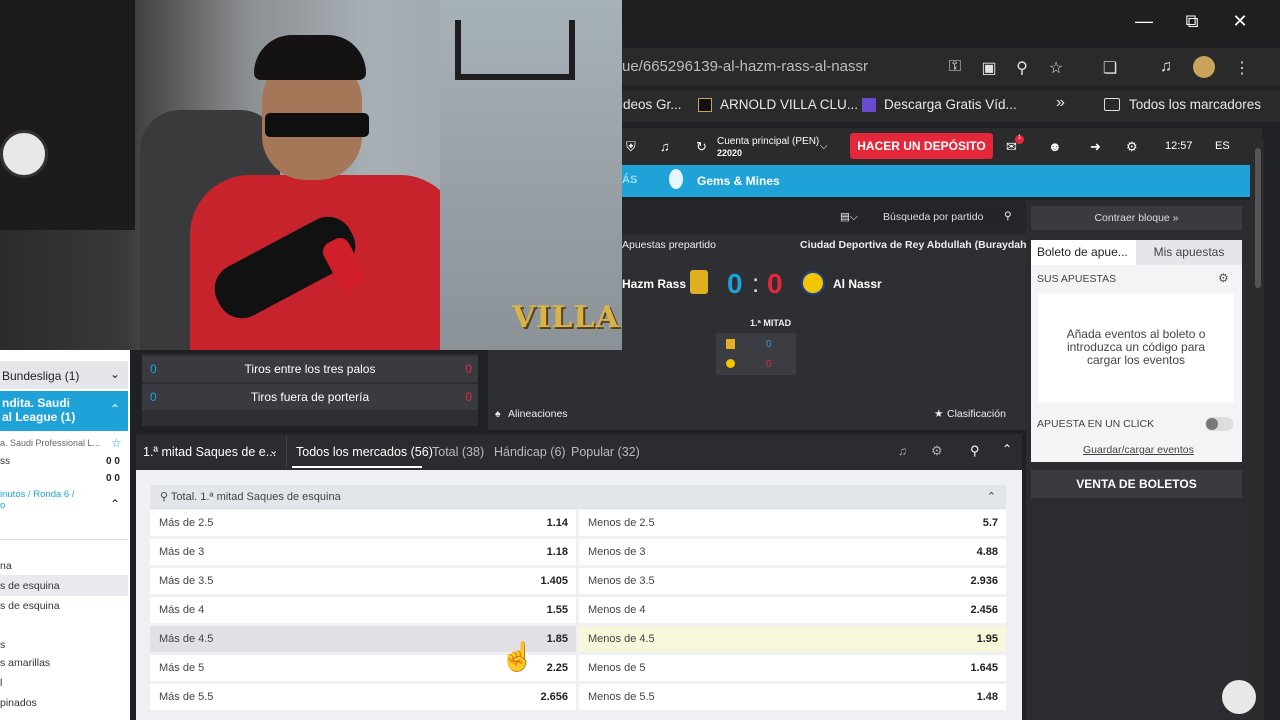 Image resolution: width=1280 pixels, height=720 pixels. Describe the element at coordinates (792, 523) in the screenshot. I see `under-odd-cell: Menos de 2.5 5.7` at that location.